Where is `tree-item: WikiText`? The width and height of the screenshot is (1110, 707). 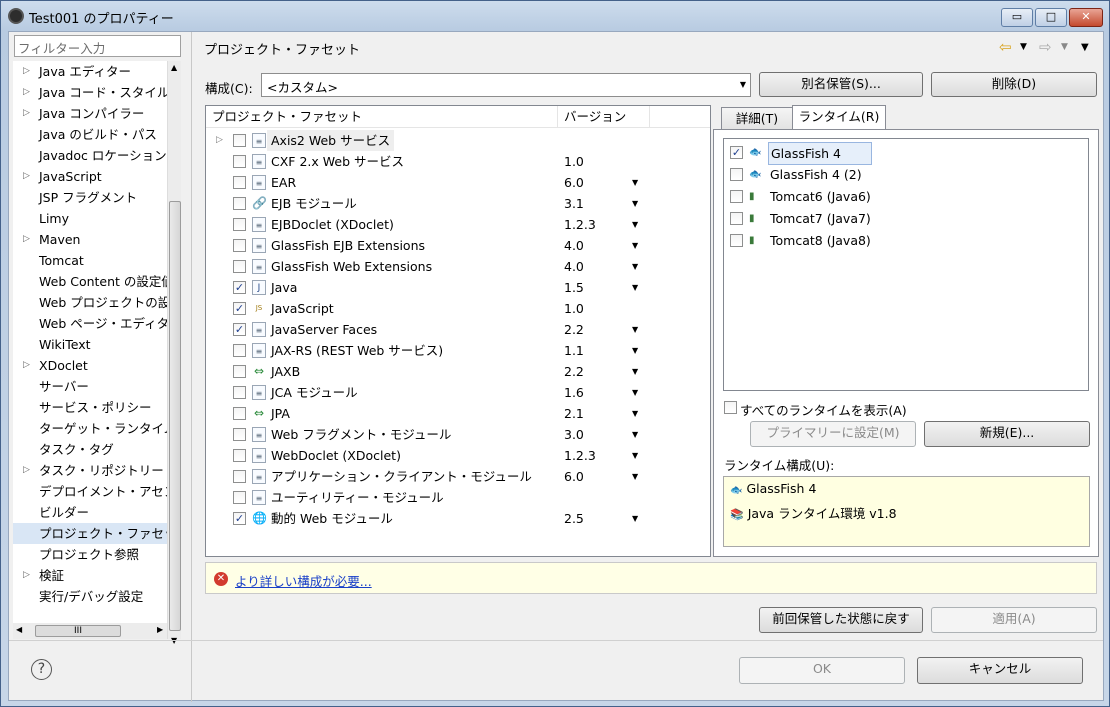
tree-item: WikiText is located at coordinates (93, 344).